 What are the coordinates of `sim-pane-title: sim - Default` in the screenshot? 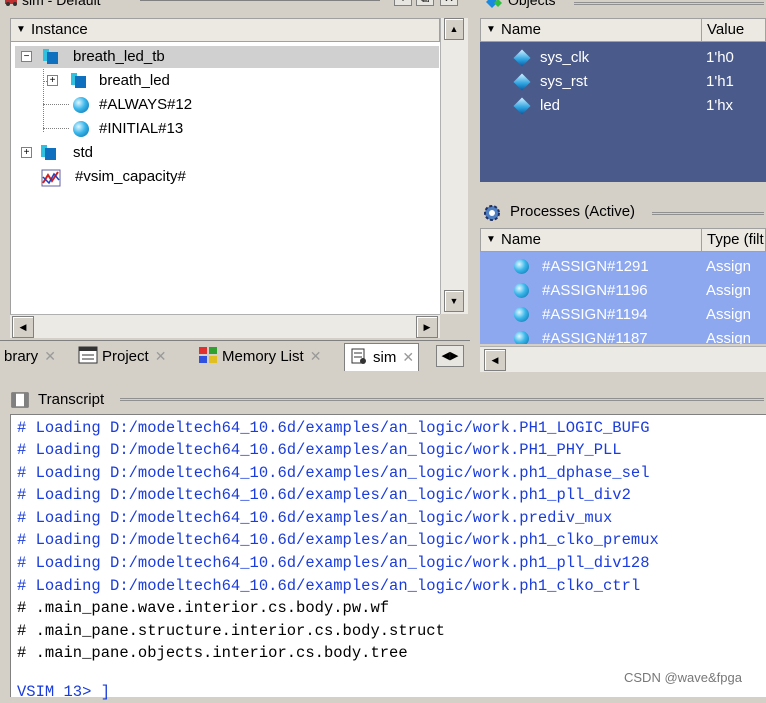 It's located at (61, 4).